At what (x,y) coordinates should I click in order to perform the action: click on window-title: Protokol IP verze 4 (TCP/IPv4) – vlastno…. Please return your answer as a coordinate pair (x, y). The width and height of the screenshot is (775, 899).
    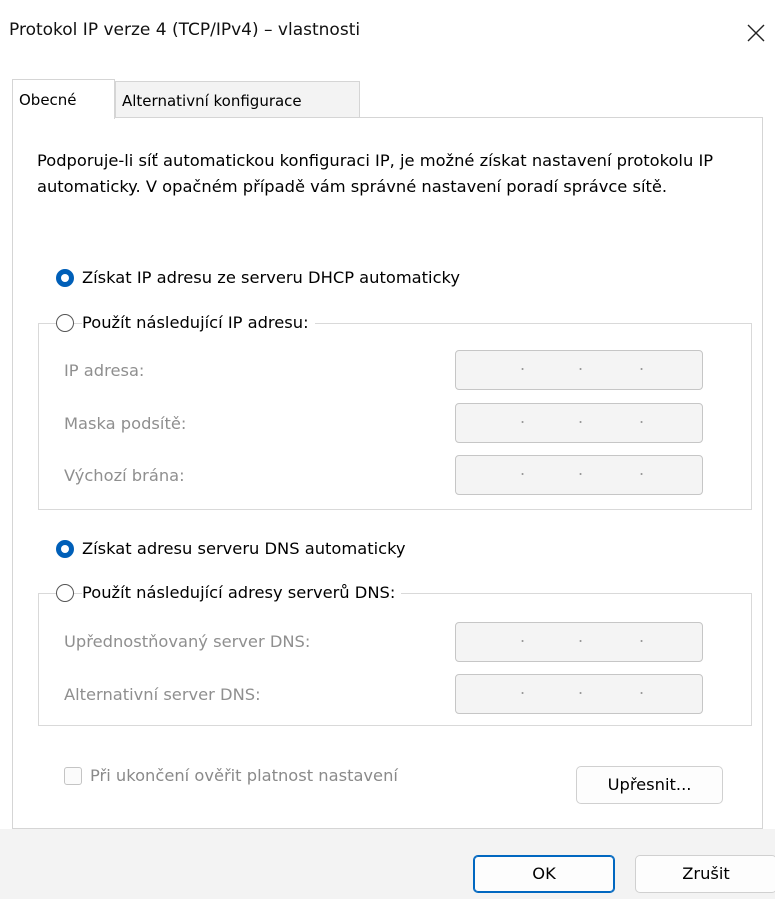
    Looking at the image, I should click on (185, 30).